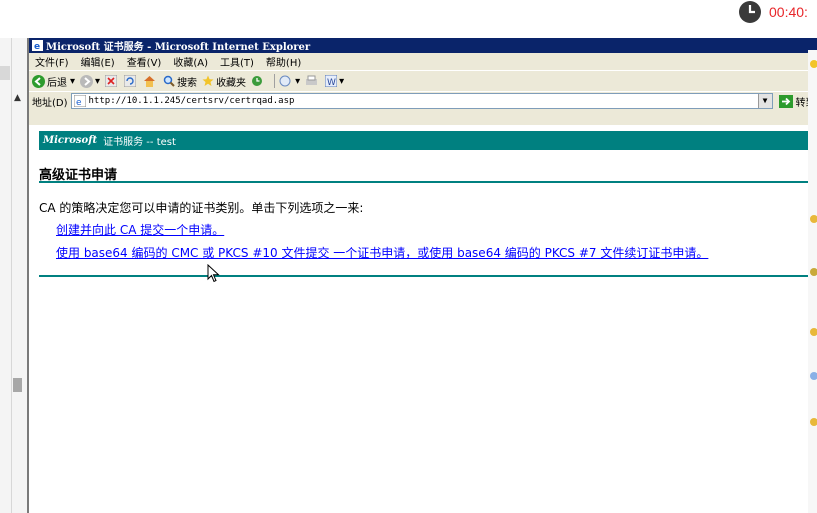 The image size is (817, 513). I want to click on home-icon, so click(150, 81).